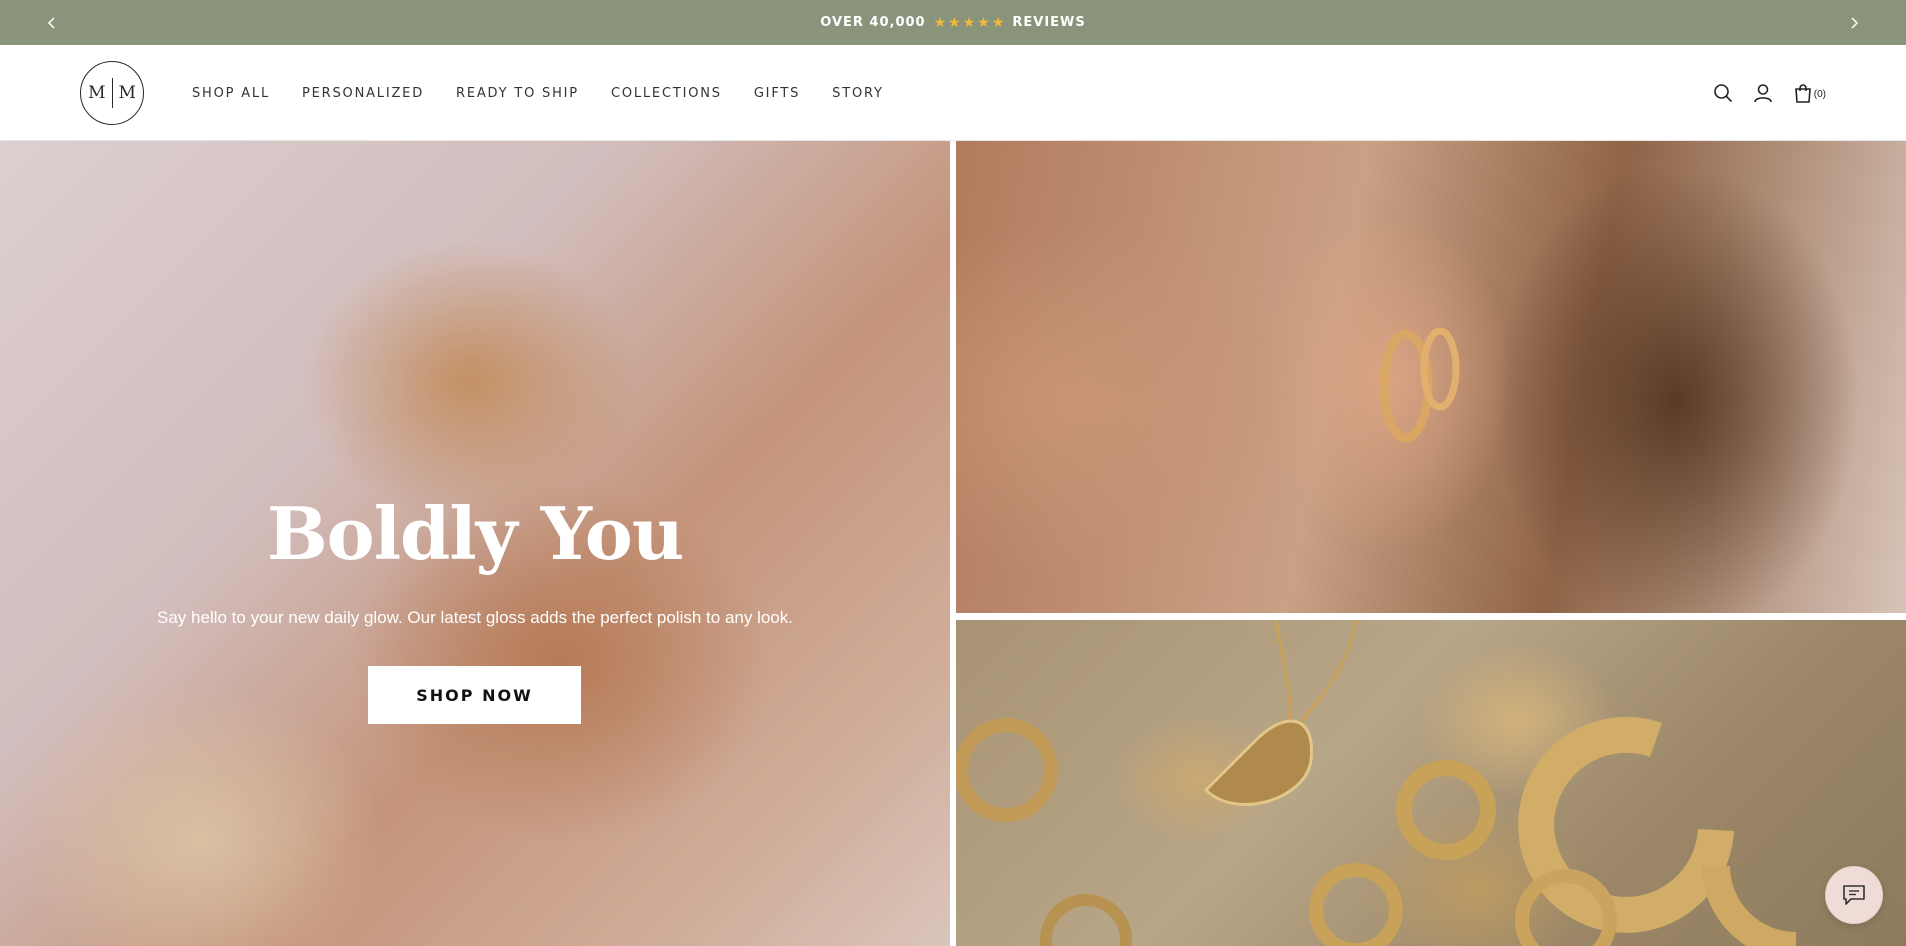  What do you see at coordinates (777, 93) in the screenshot?
I see `nav-gifts: GIFTS` at bounding box center [777, 93].